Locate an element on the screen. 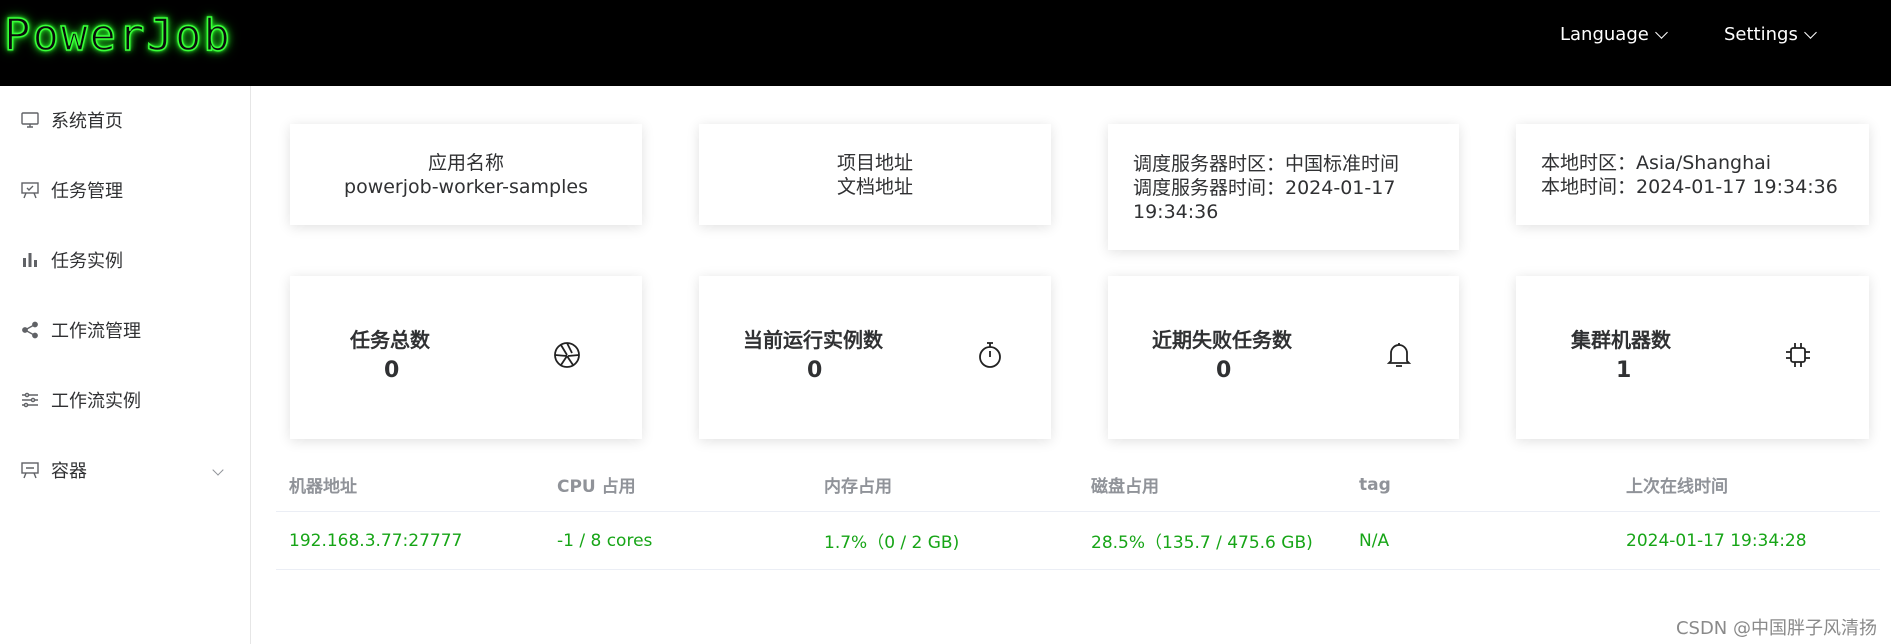  stopwatch-icon is located at coordinates (990, 355).